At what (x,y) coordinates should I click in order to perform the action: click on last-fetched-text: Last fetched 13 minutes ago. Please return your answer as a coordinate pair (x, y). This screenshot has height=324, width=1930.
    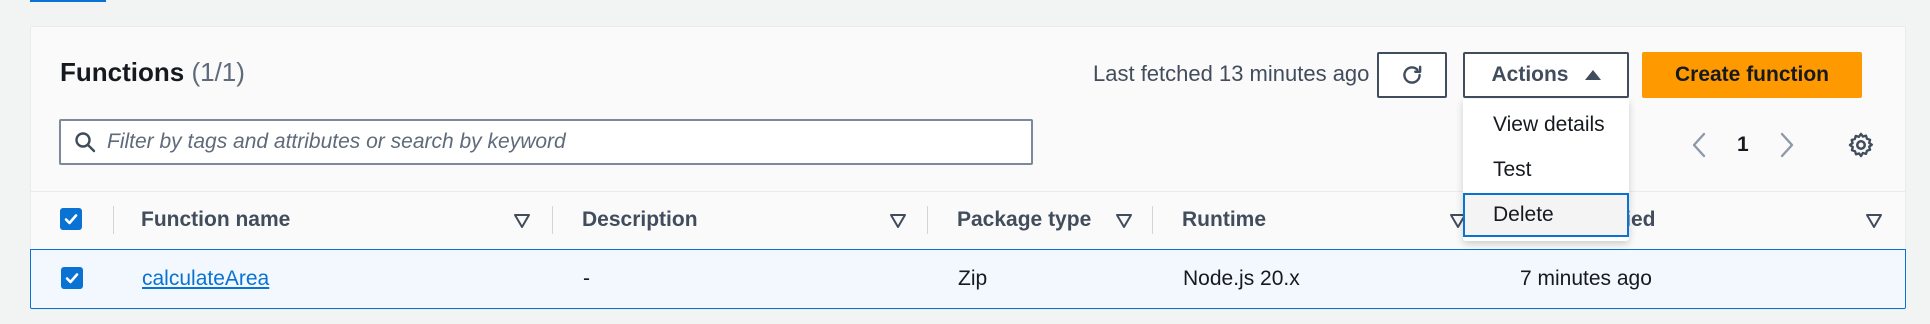
    Looking at the image, I should click on (1231, 73).